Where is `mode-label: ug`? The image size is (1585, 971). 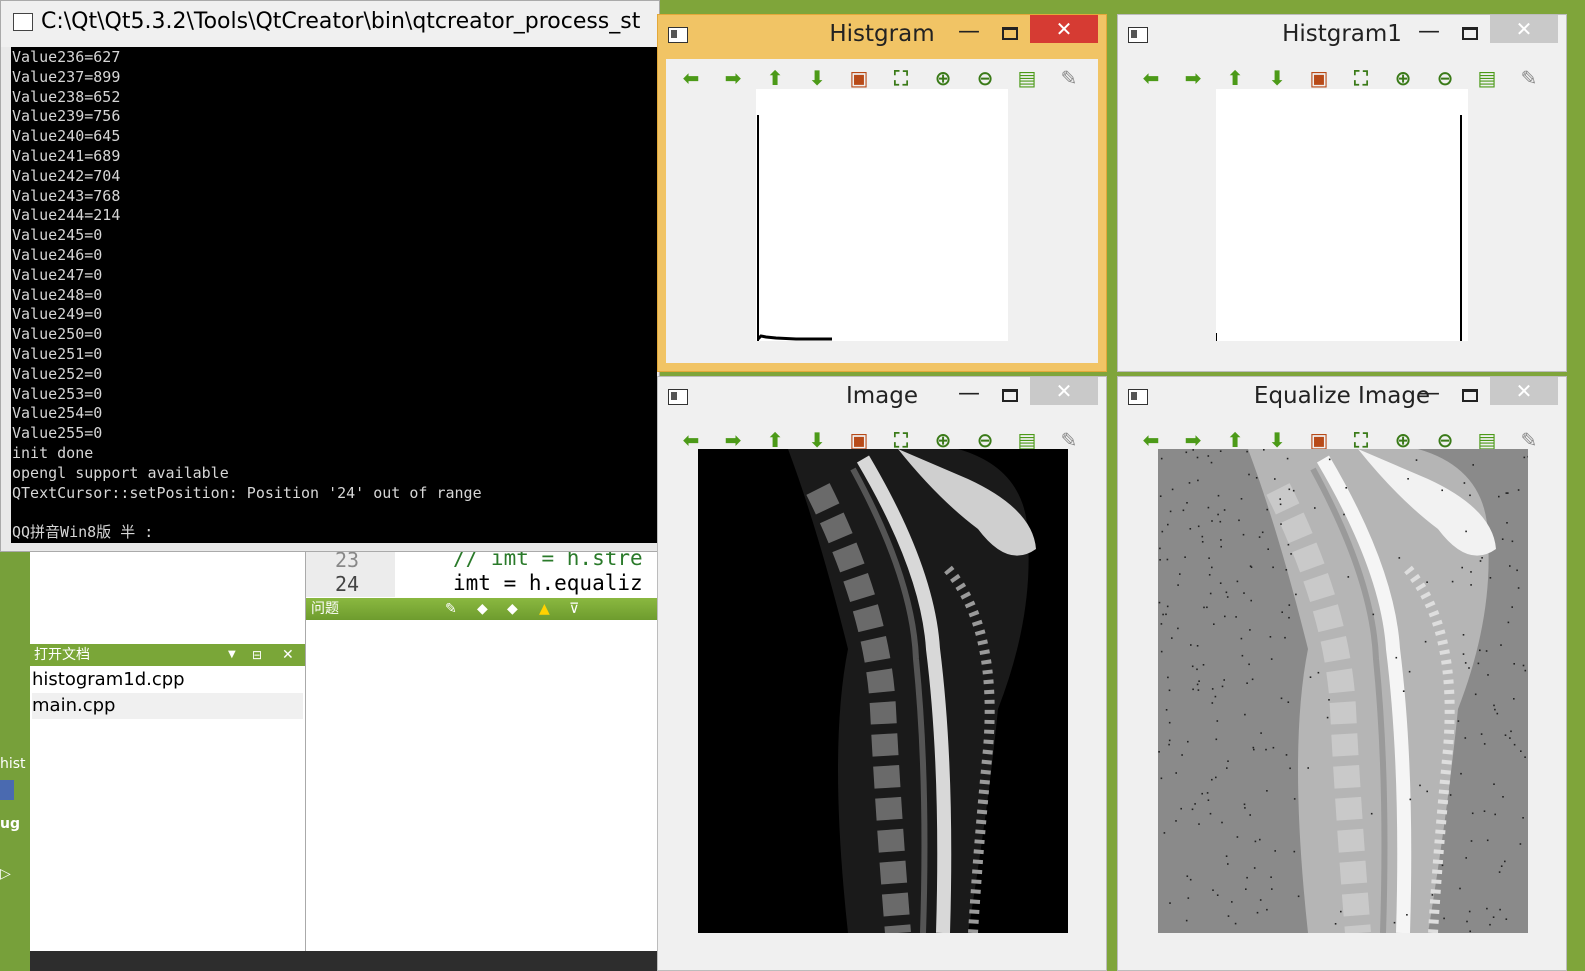
mode-label: ug is located at coordinates (10, 824).